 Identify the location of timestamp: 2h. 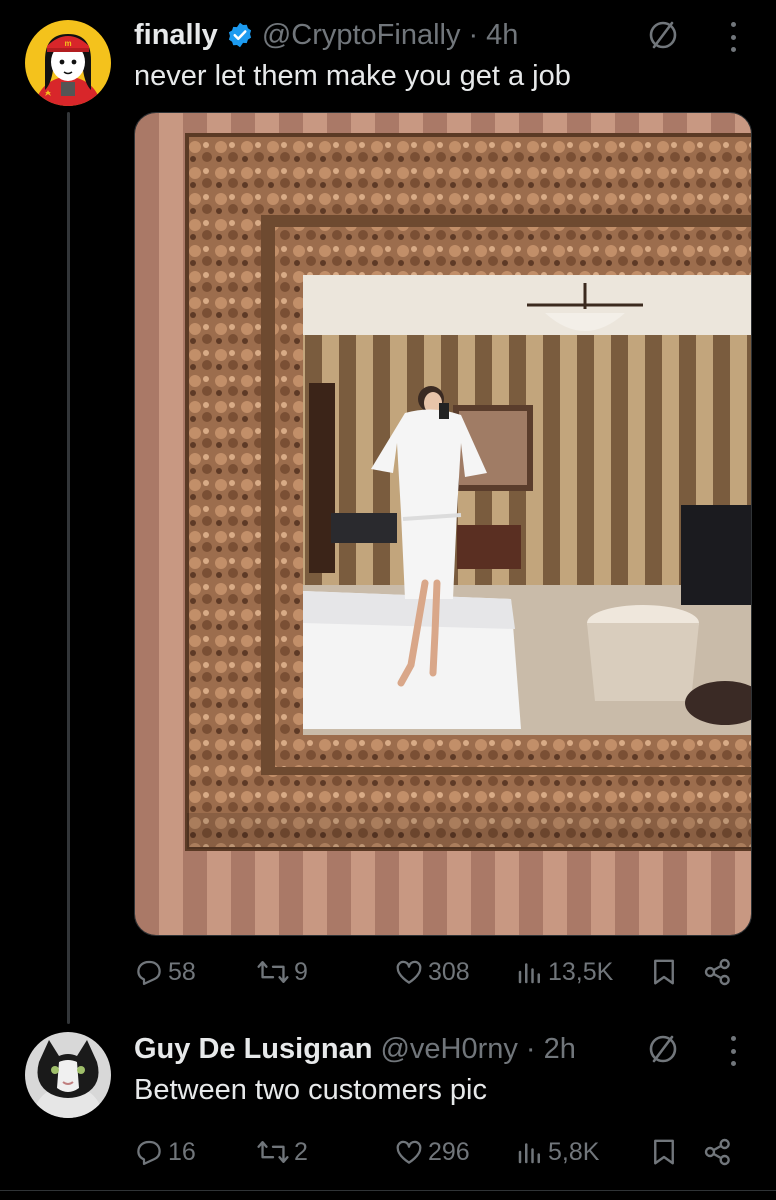
(560, 1049).